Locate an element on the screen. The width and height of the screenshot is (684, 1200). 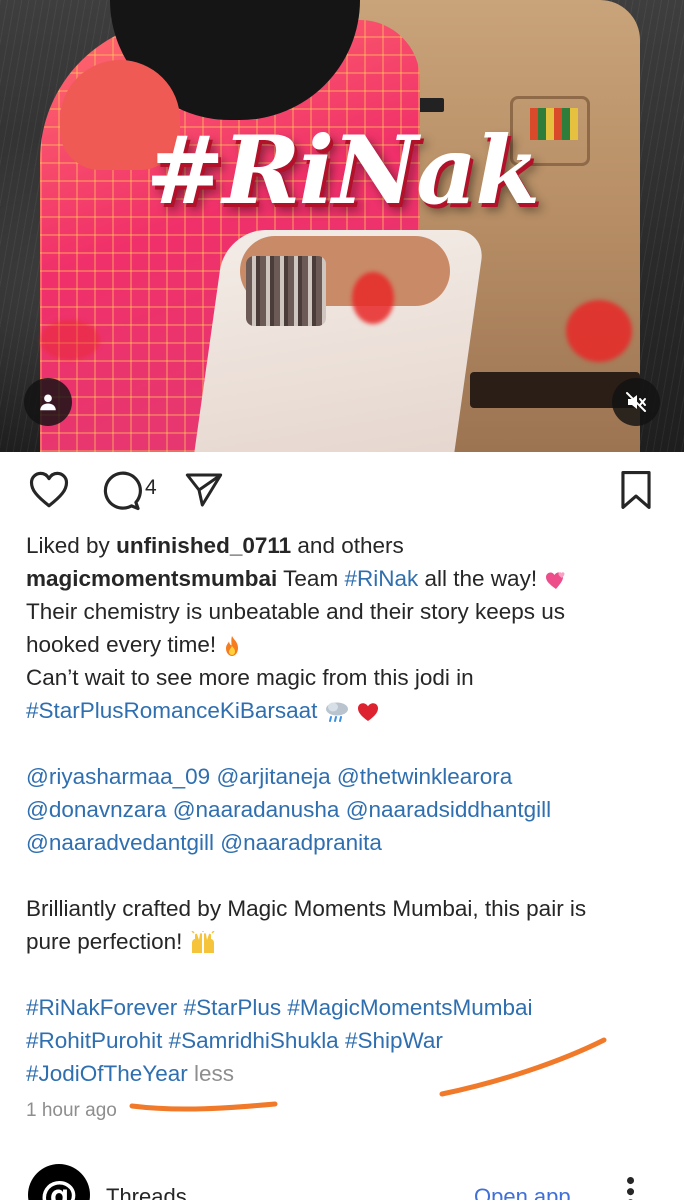
comment-bubble-icon is located at coordinates (122, 491).